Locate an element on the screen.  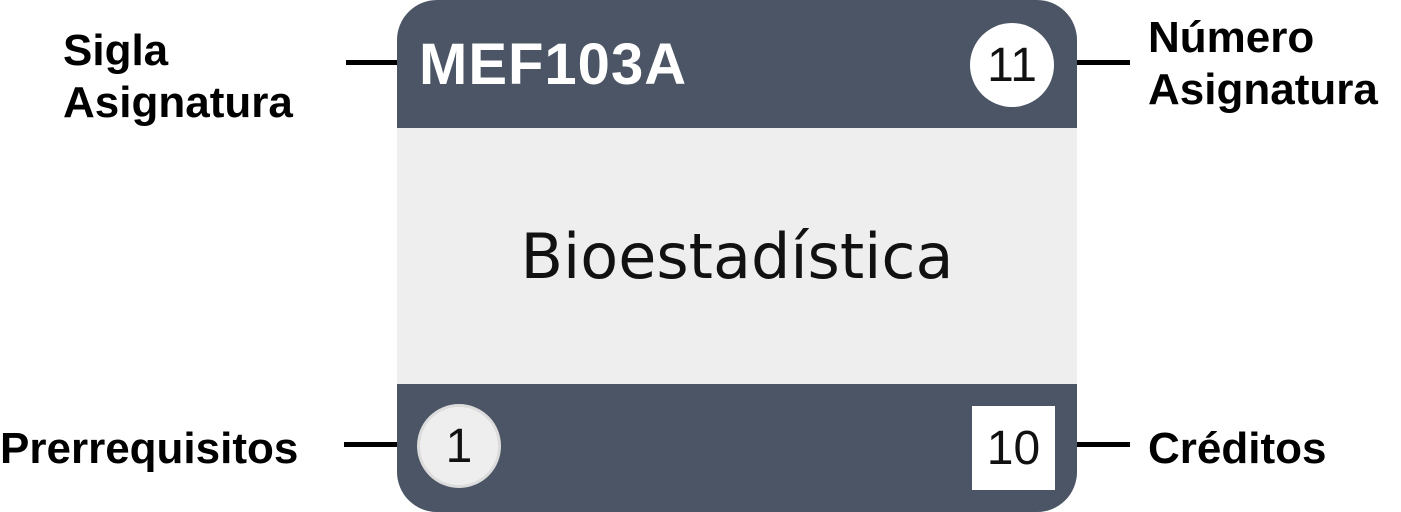
card-footer: 1 10 is located at coordinates (737, 448).